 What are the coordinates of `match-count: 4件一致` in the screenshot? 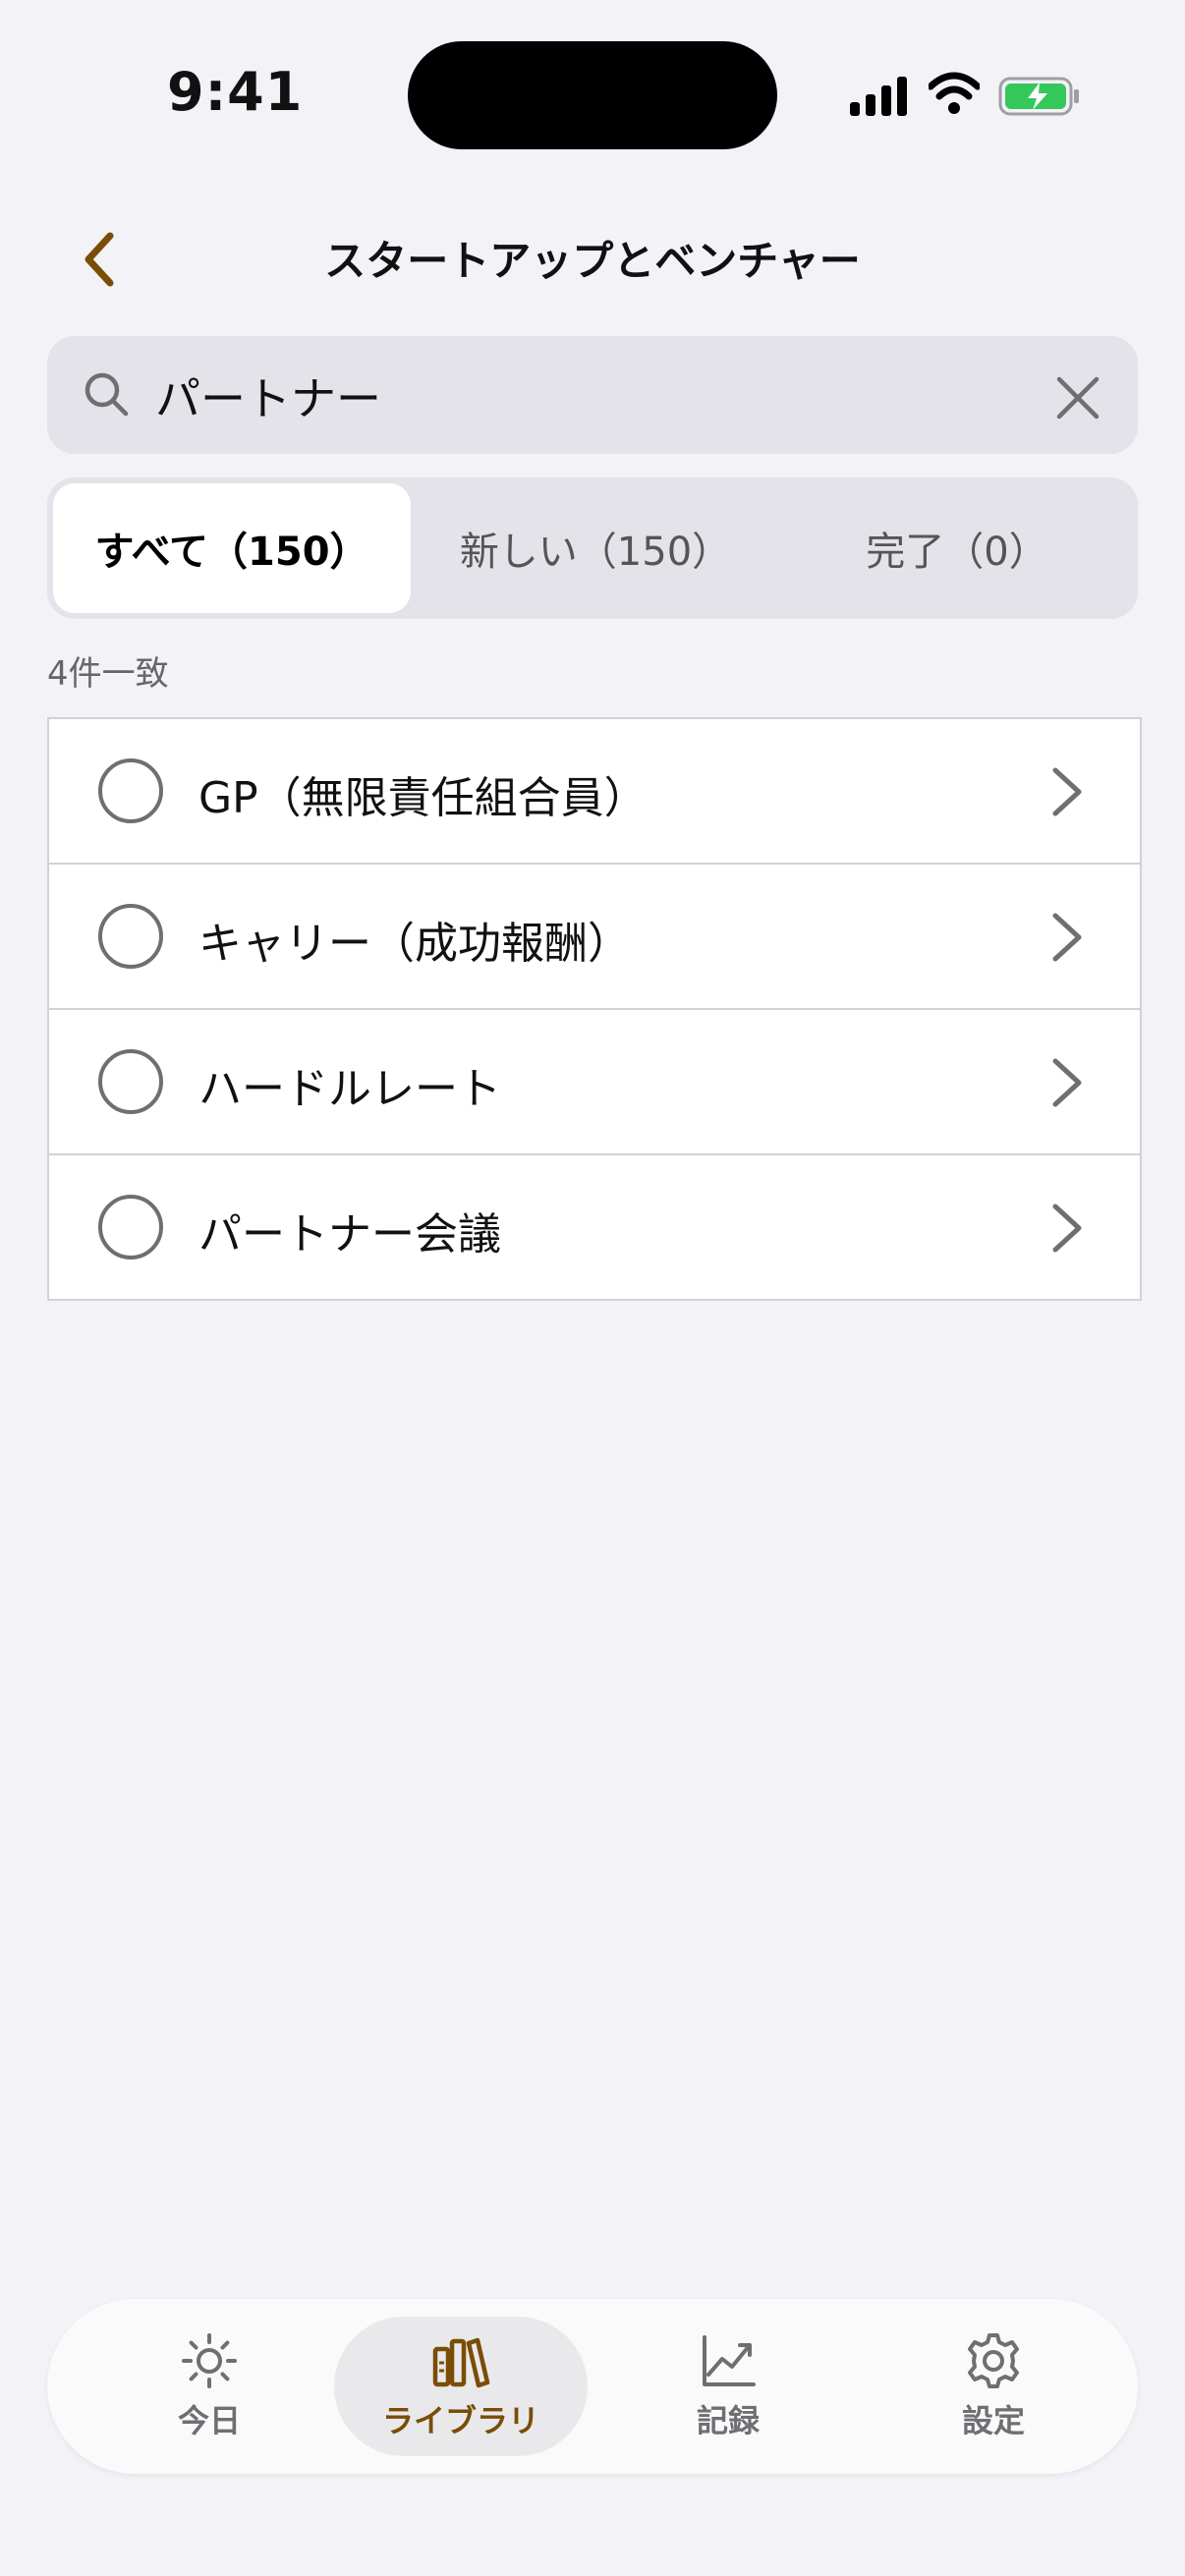 It's located at (108, 674).